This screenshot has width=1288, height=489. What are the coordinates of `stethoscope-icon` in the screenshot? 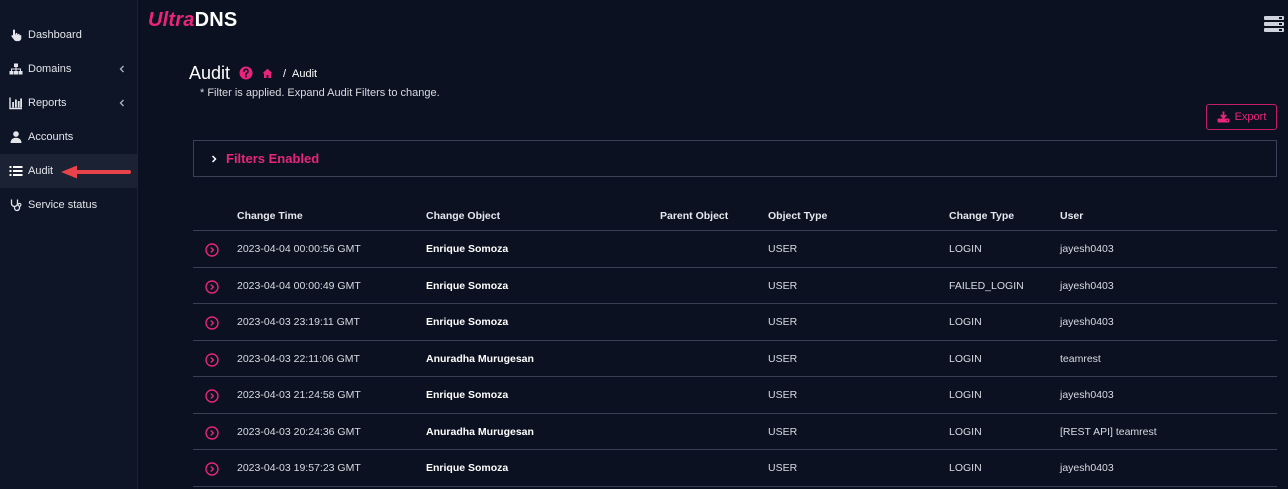 It's located at (16, 205).